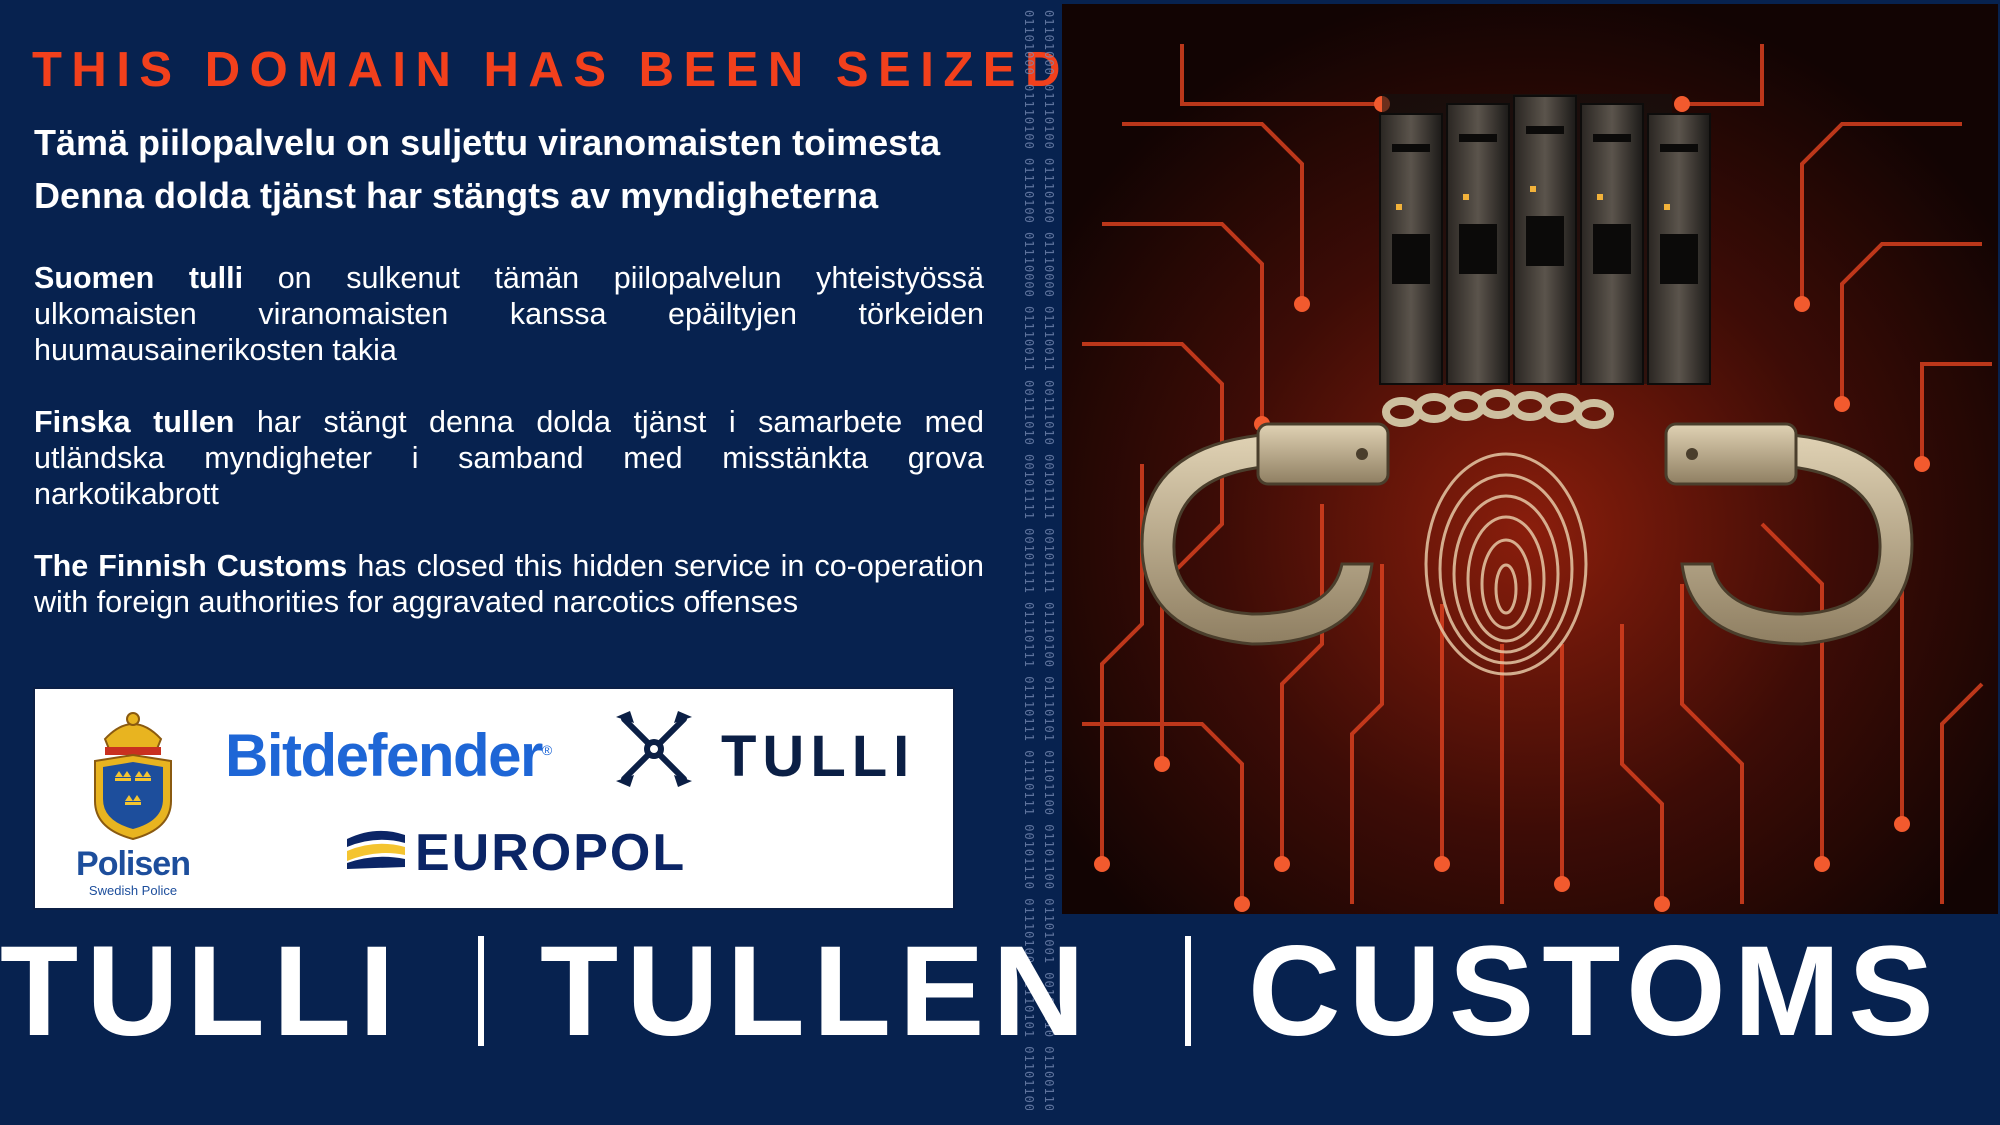  What do you see at coordinates (134, 422) in the screenshot?
I see `notice-swedish-lead: Finska tullen` at bounding box center [134, 422].